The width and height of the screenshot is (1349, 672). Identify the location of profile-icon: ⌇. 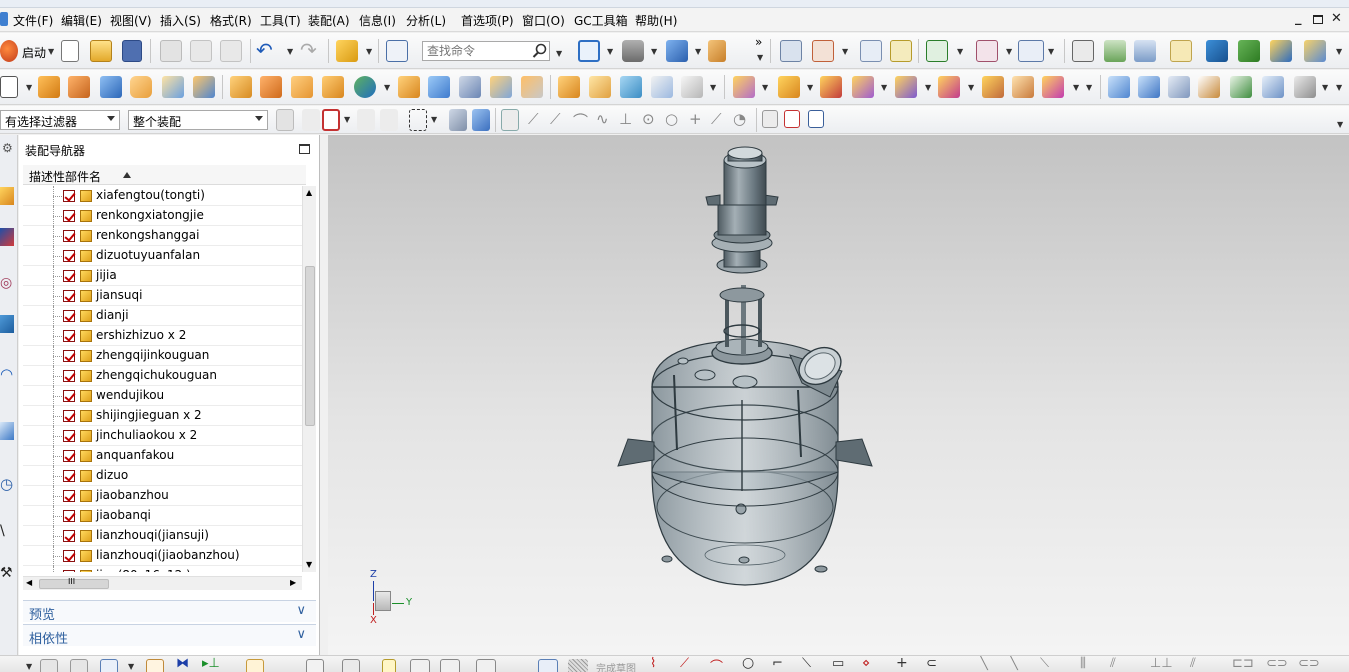
(653, 663).